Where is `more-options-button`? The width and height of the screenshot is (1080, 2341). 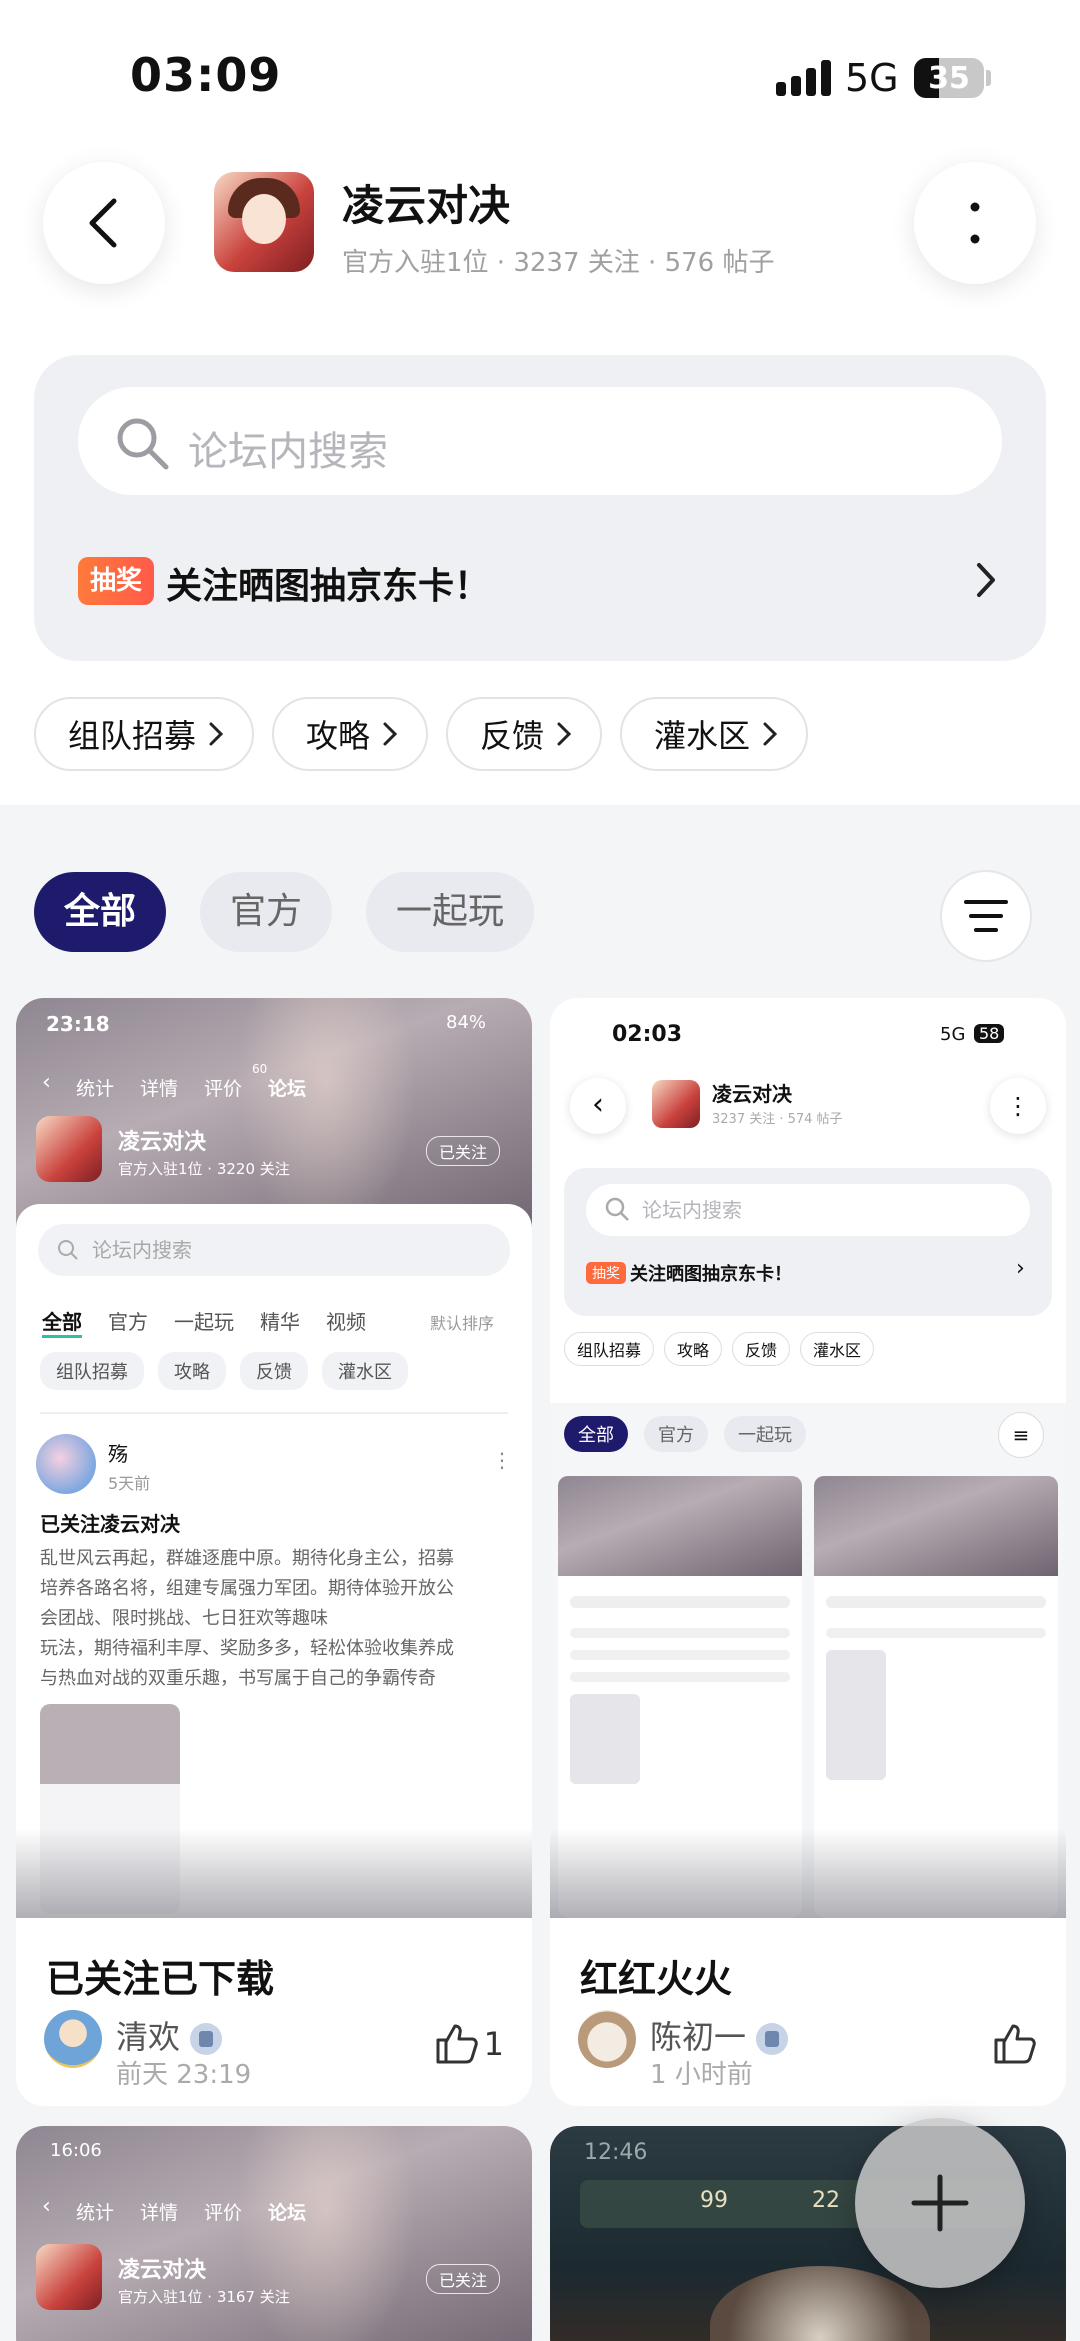
more-options-button is located at coordinates (975, 223).